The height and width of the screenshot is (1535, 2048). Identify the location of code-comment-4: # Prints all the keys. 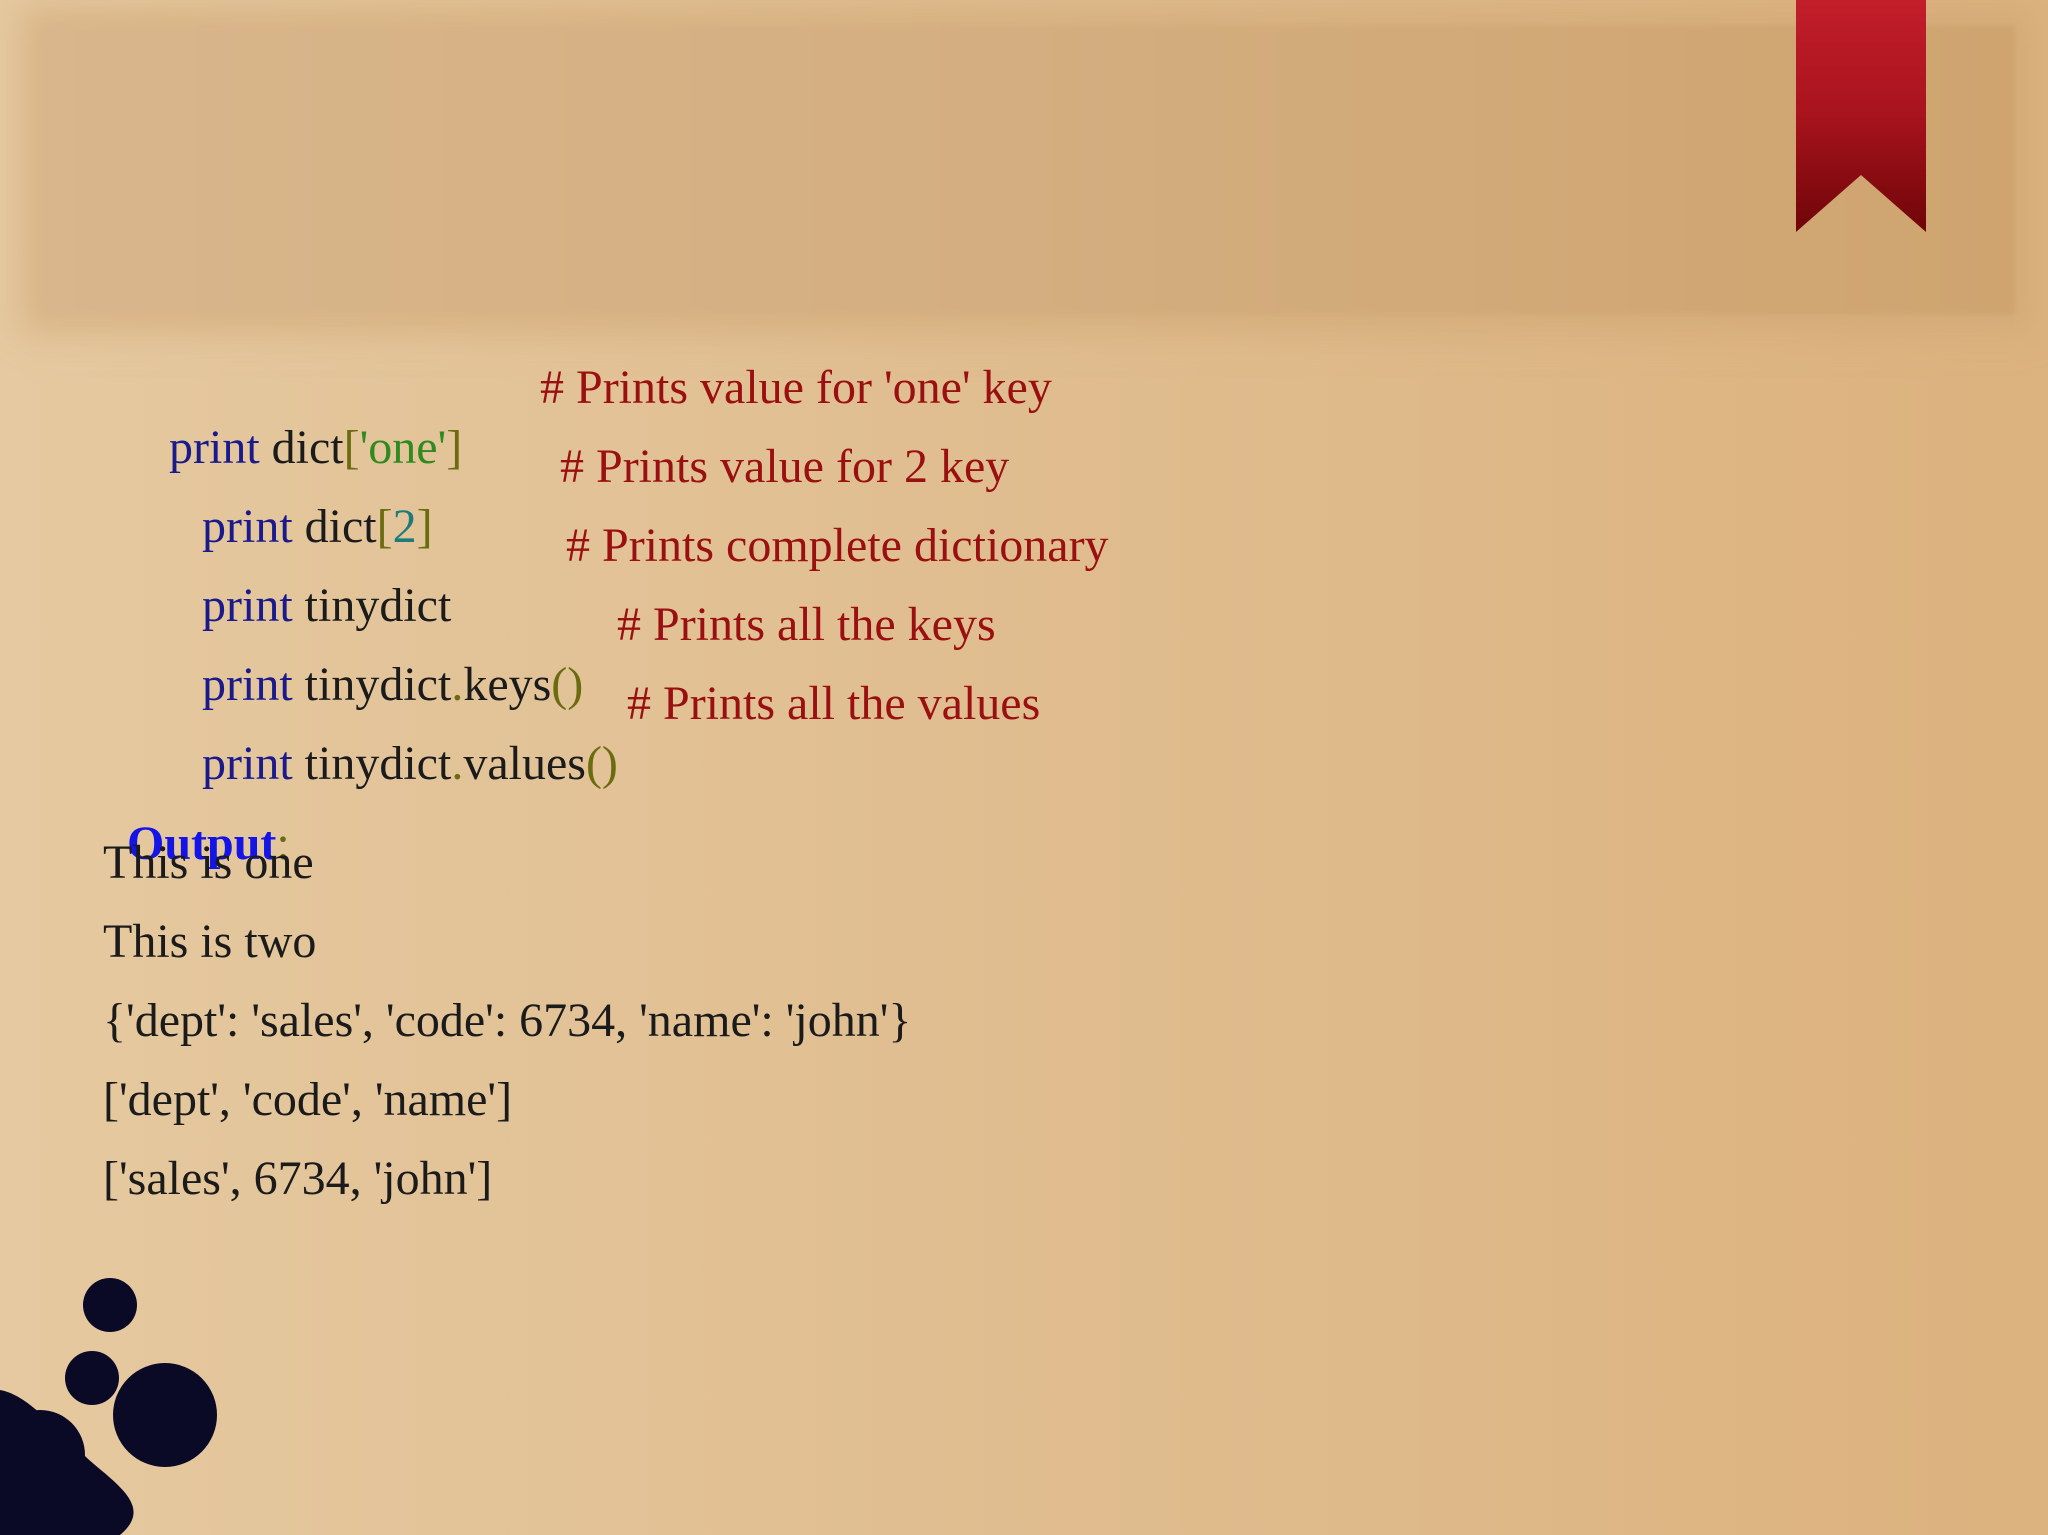
(806, 624).